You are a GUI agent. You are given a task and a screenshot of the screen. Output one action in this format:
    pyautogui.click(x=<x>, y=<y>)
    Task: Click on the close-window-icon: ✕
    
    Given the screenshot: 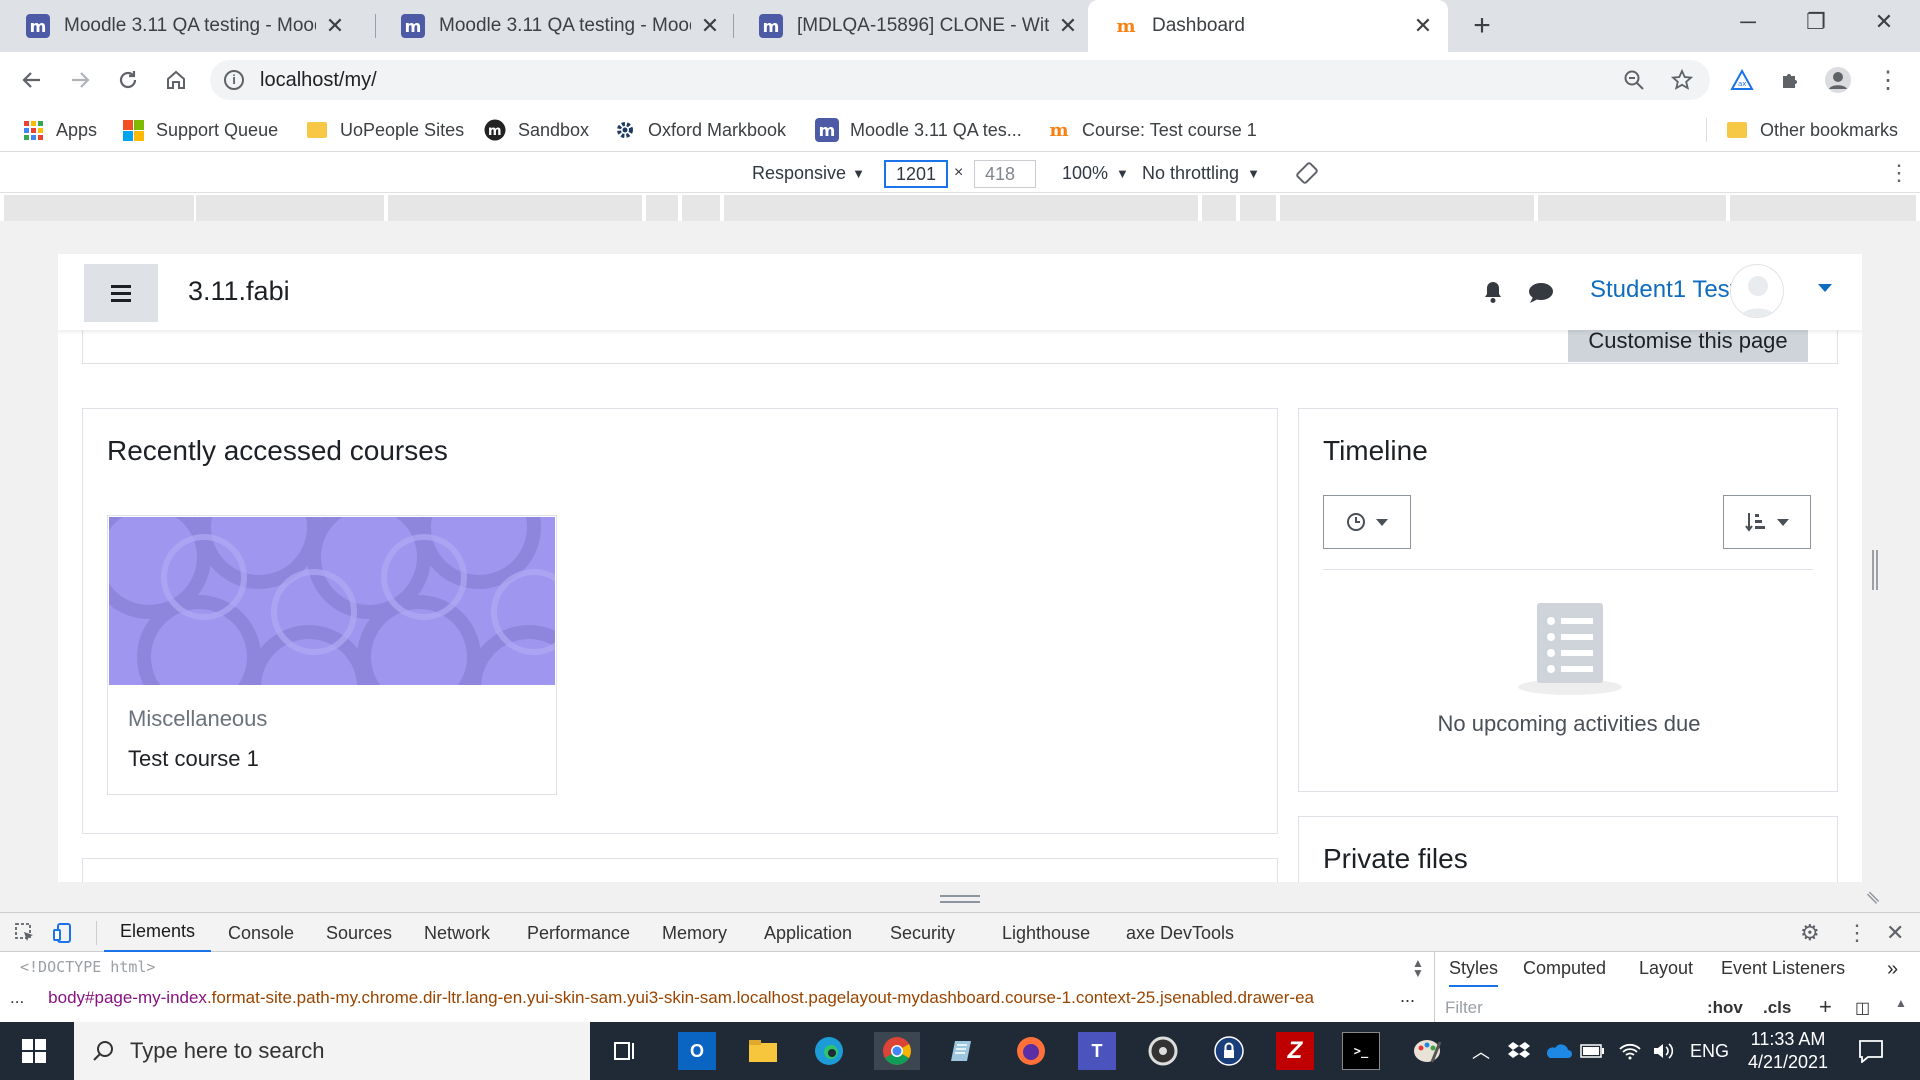 What is the action you would take?
    pyautogui.click(x=1884, y=22)
    